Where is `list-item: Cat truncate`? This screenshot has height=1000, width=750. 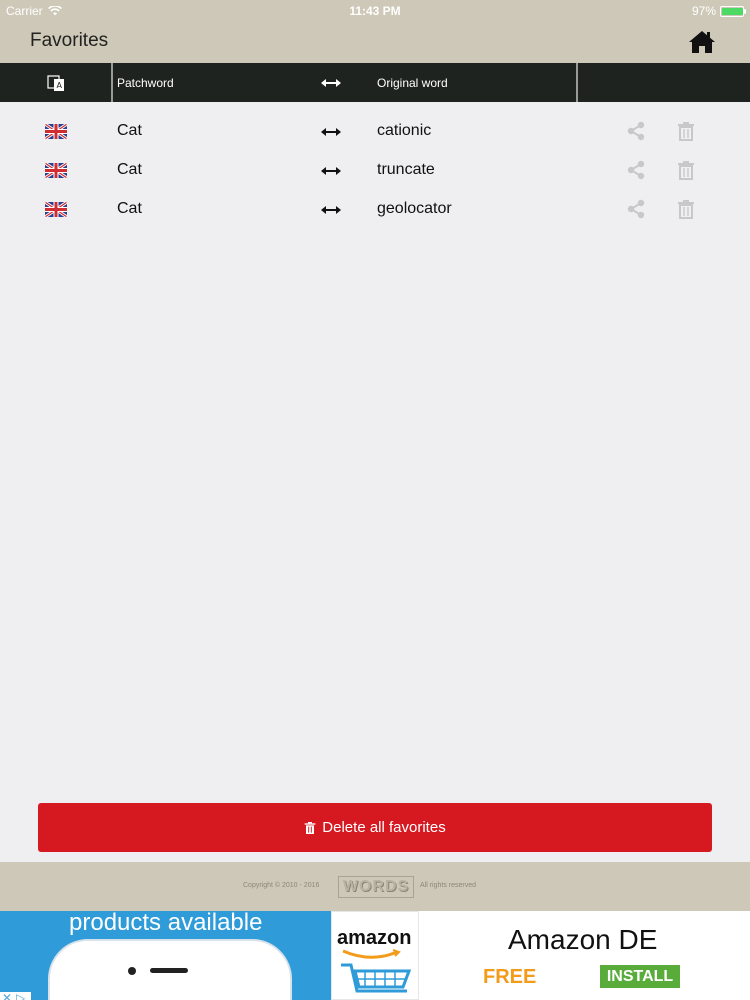 list-item: Cat truncate is located at coordinates (375, 170).